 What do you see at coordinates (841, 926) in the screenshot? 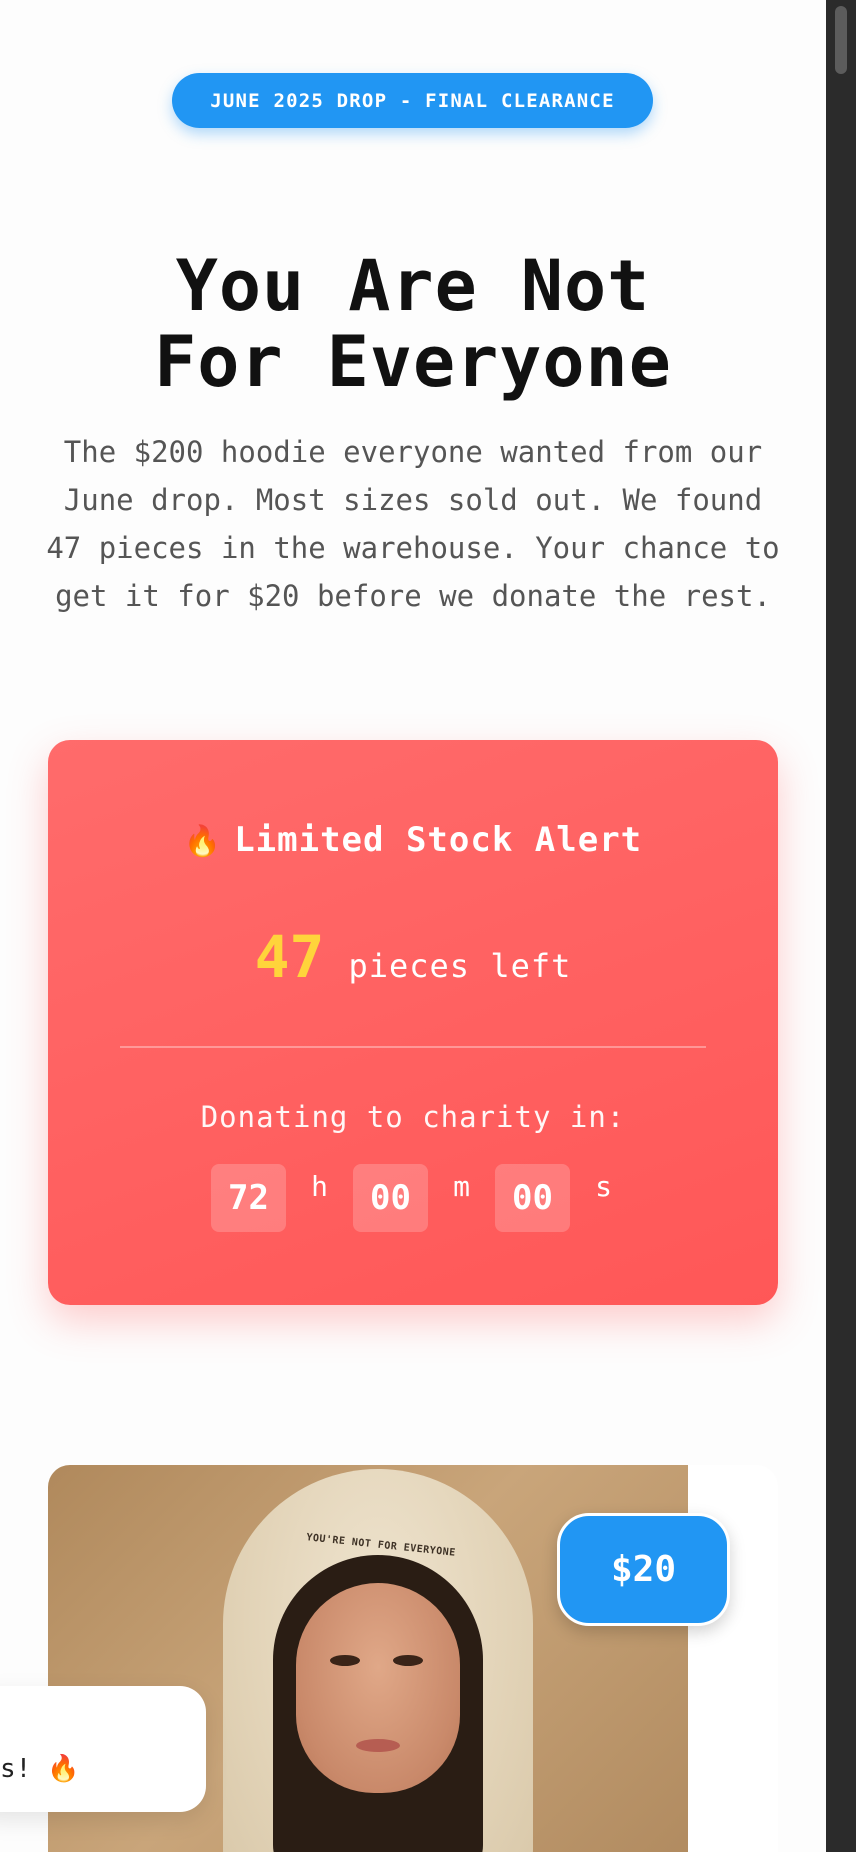
I see `vertical-scrollbar` at bounding box center [841, 926].